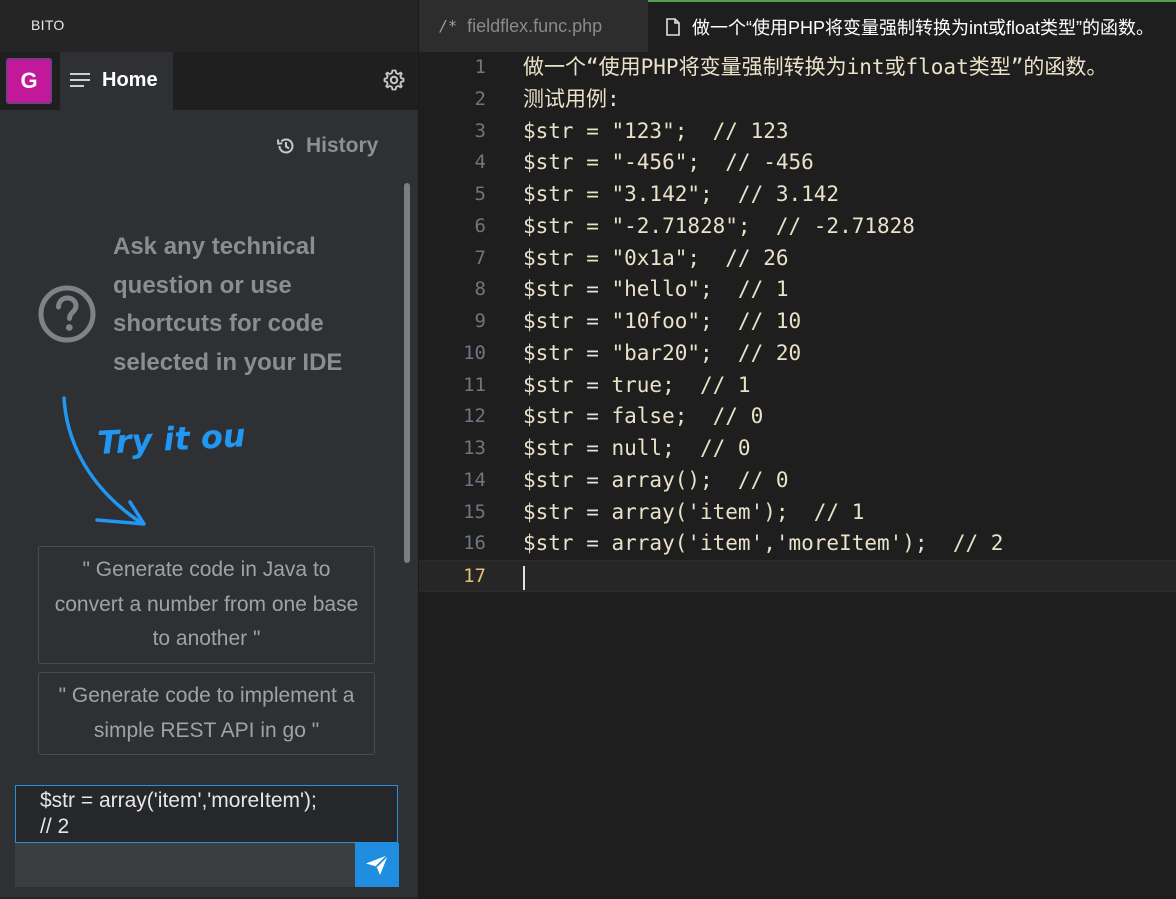 The width and height of the screenshot is (1176, 899). Describe the element at coordinates (480, 130) in the screenshot. I see `line-number: 3` at that location.